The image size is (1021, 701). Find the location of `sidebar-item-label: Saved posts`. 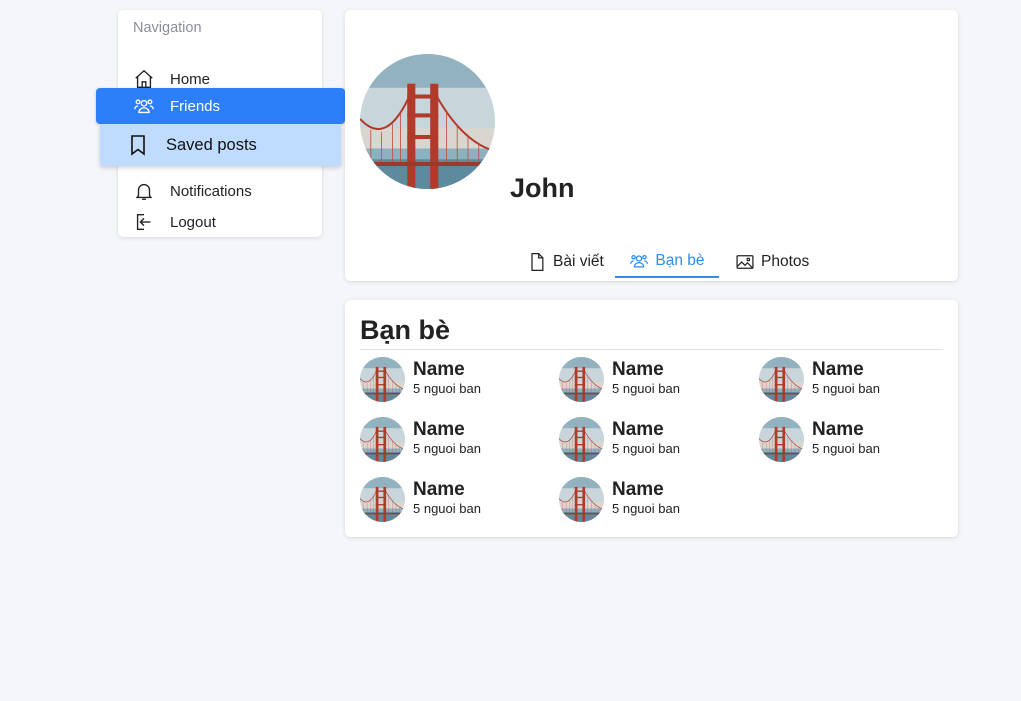

sidebar-item-label: Saved posts is located at coordinates (211, 144).